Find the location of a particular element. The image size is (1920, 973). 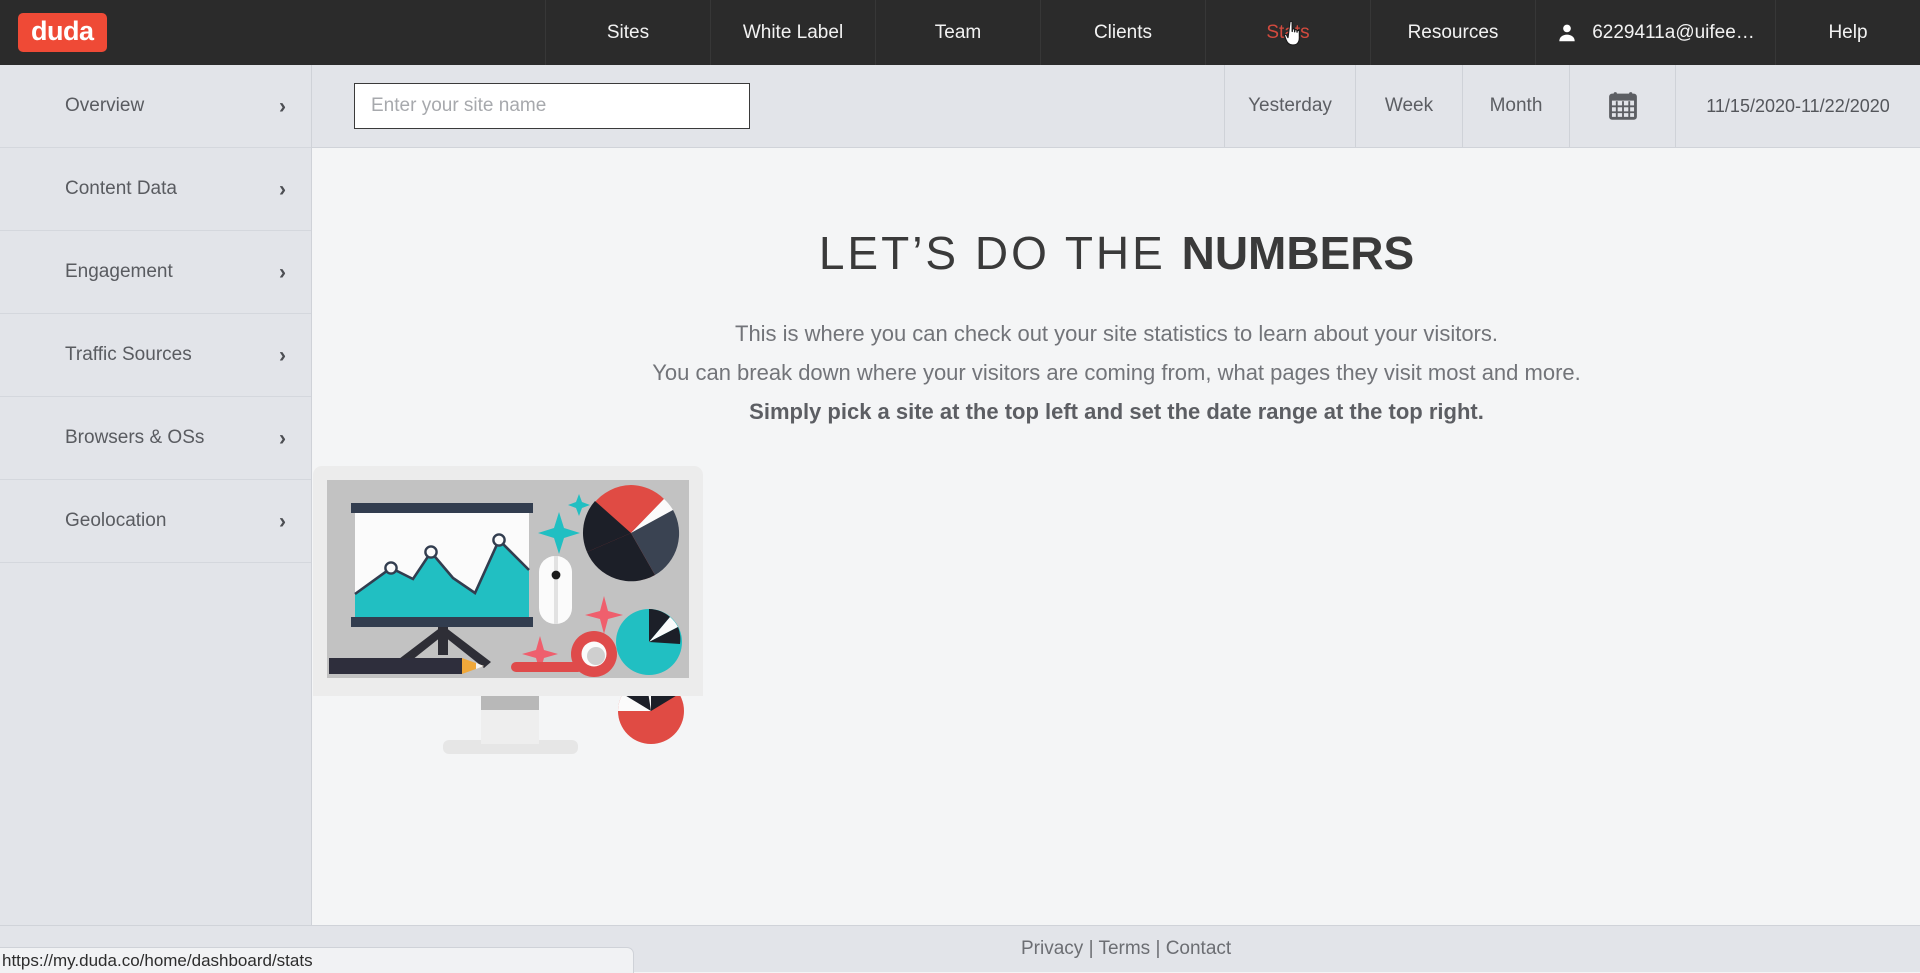

site-search-area is located at coordinates (768, 106).